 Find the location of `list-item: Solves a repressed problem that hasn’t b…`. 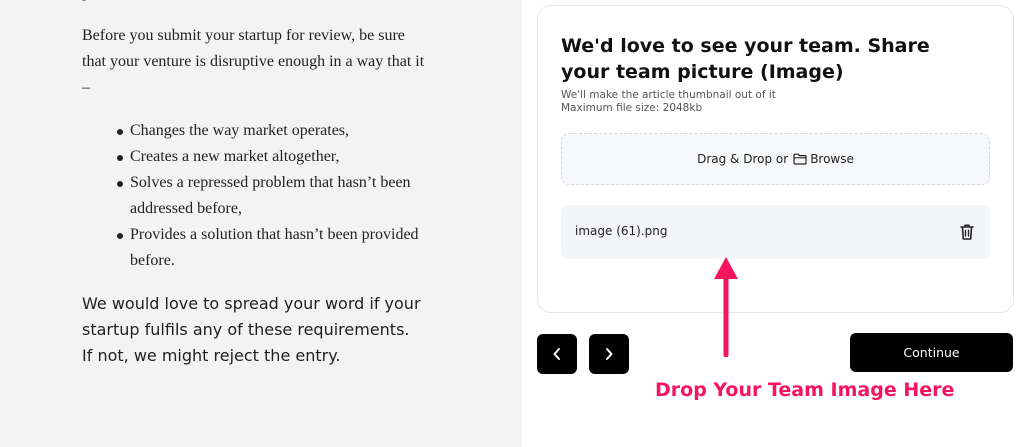

list-item: Solves a repressed problem that hasn’t b… is located at coordinates (272, 196).